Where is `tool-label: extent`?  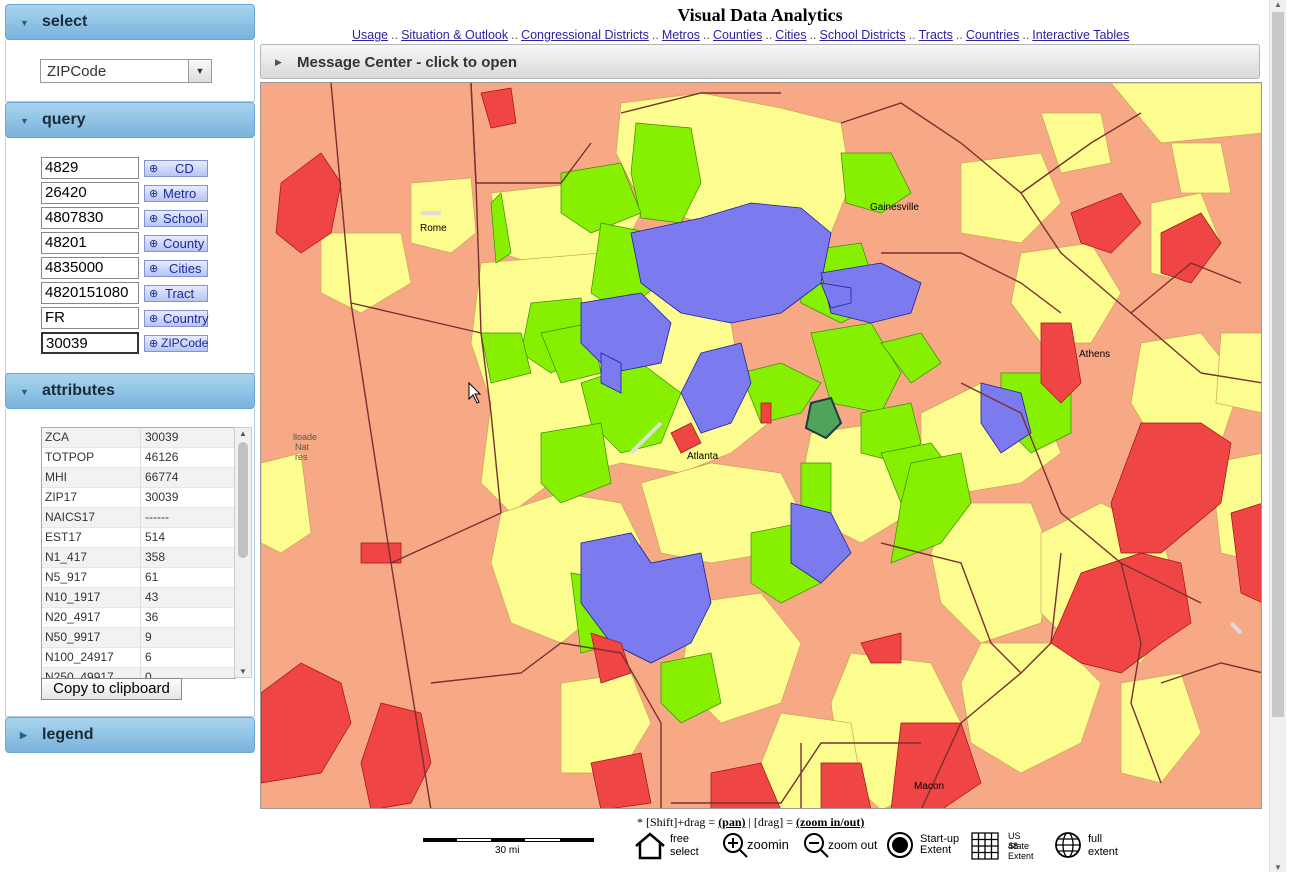 tool-label: extent is located at coordinates (1103, 852).